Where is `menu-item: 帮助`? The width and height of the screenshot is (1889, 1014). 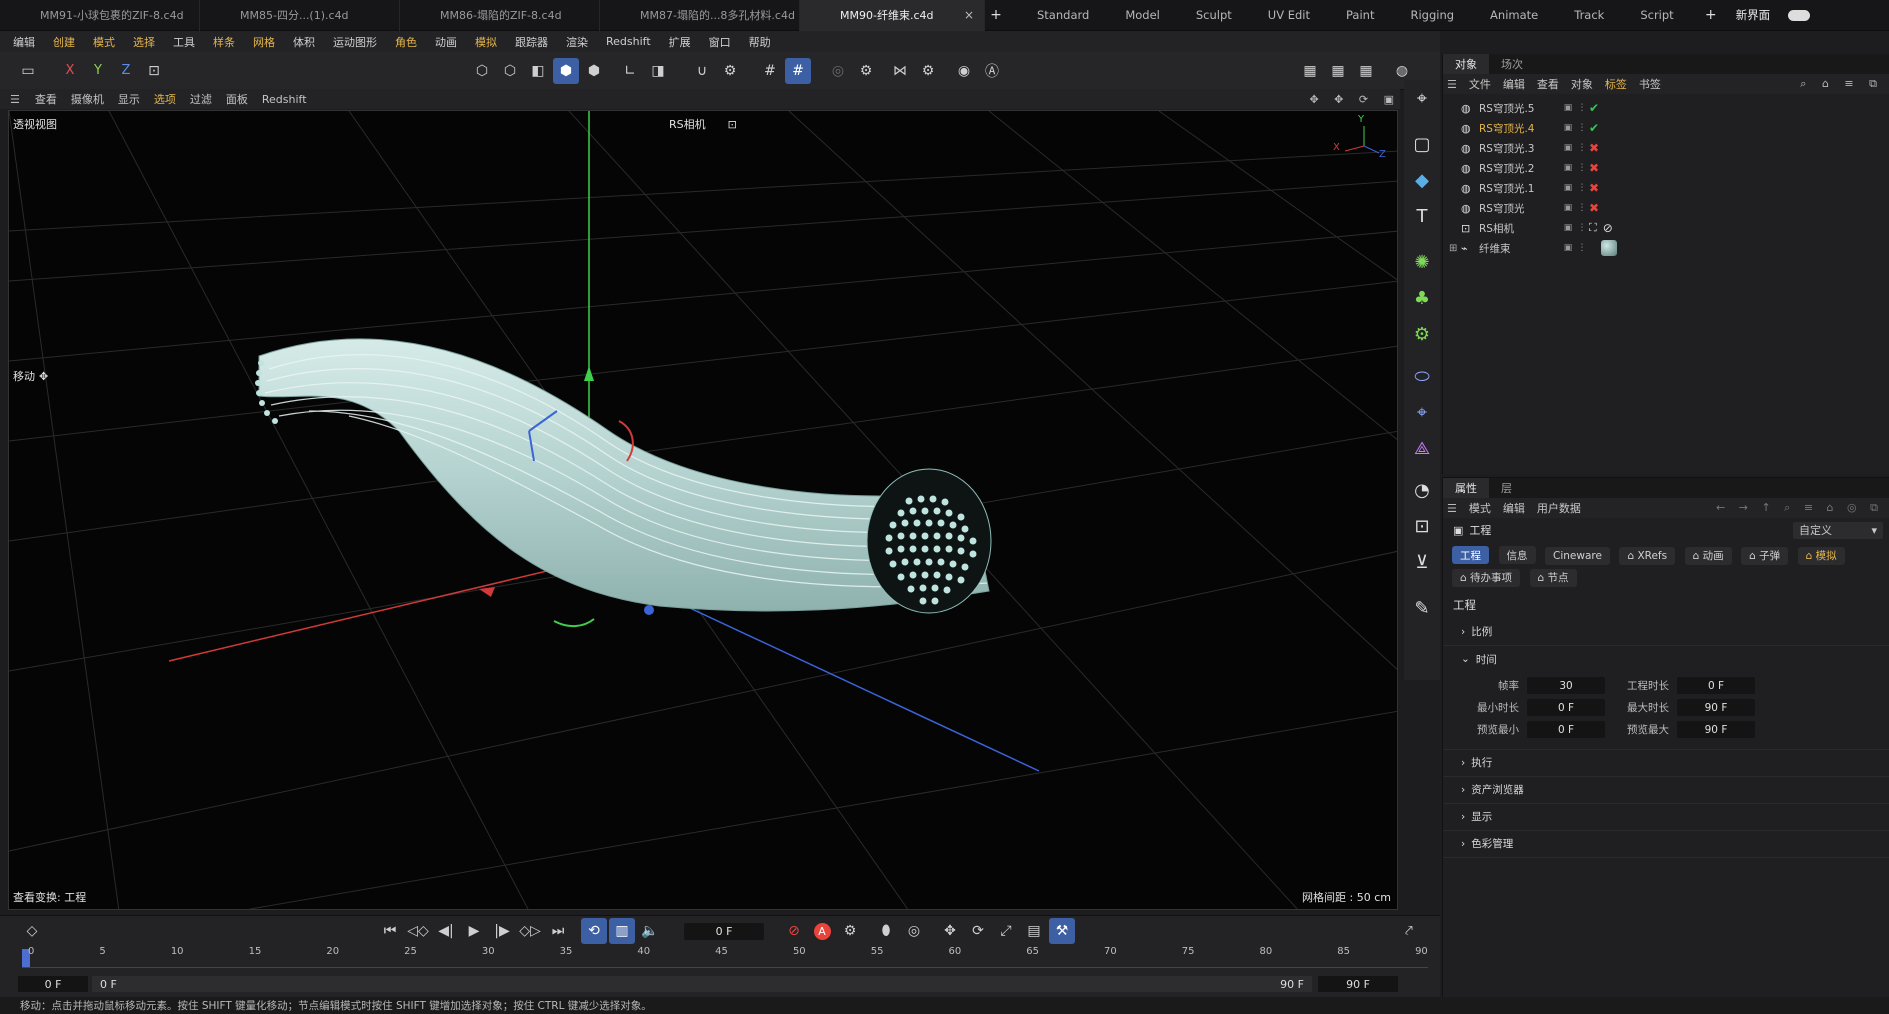 menu-item: 帮助 is located at coordinates (760, 41).